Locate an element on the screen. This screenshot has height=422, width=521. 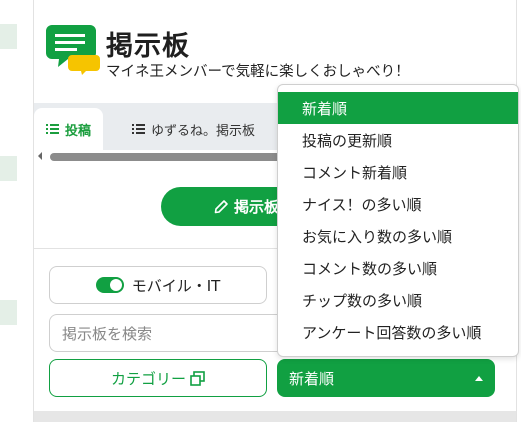
sort-select: 新着順 is located at coordinates (386, 378).